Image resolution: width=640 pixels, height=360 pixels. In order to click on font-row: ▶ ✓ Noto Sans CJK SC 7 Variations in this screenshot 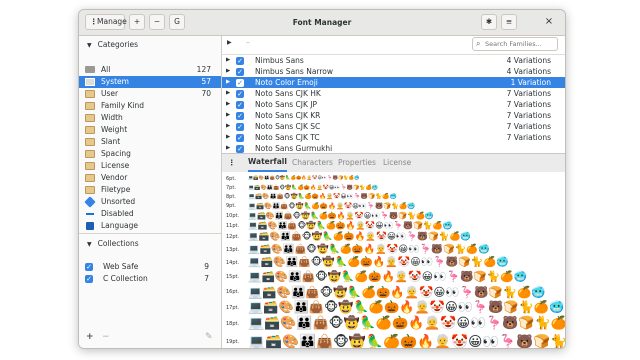, I will do `click(393, 126)`.